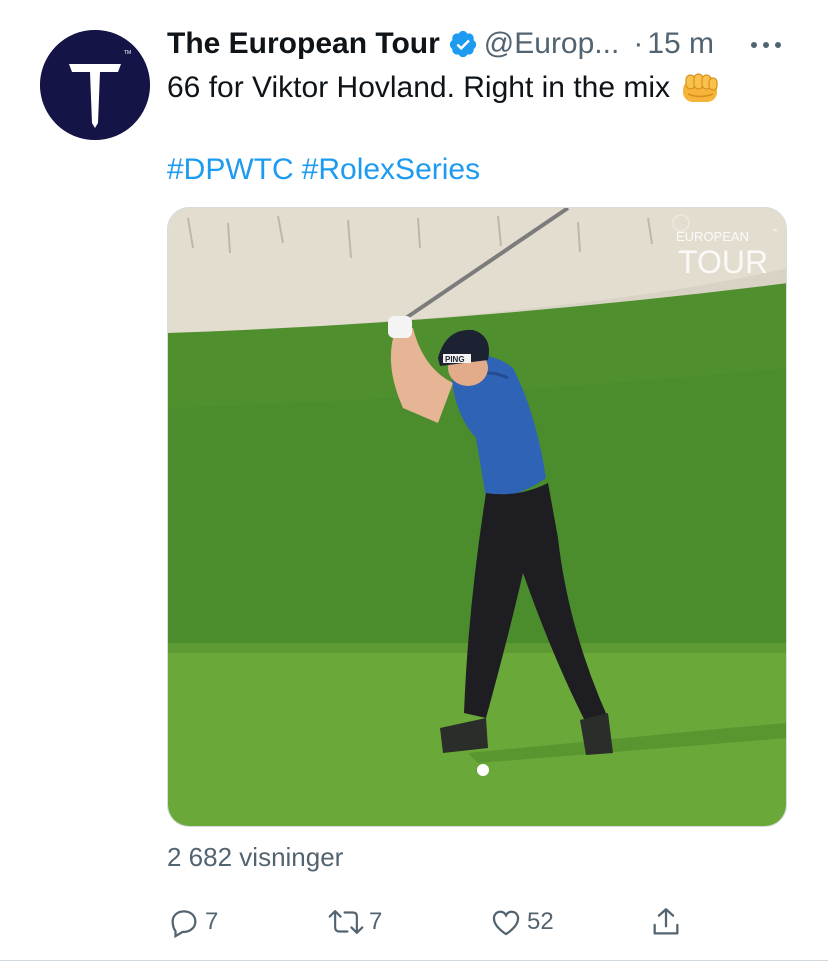 The image size is (828, 977). What do you see at coordinates (346, 922) in the screenshot?
I see `retweet-icon` at bounding box center [346, 922].